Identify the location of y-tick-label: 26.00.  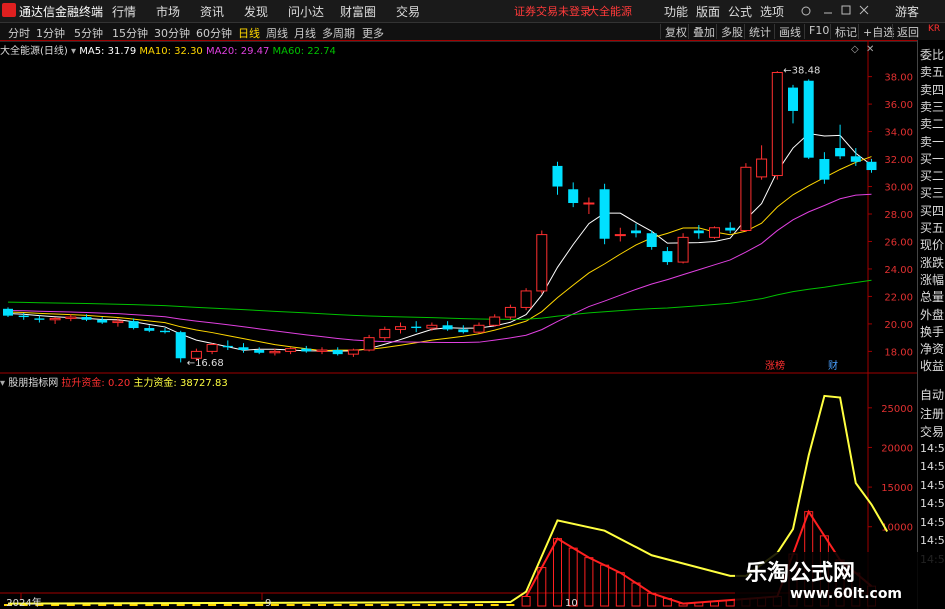
(898, 242).